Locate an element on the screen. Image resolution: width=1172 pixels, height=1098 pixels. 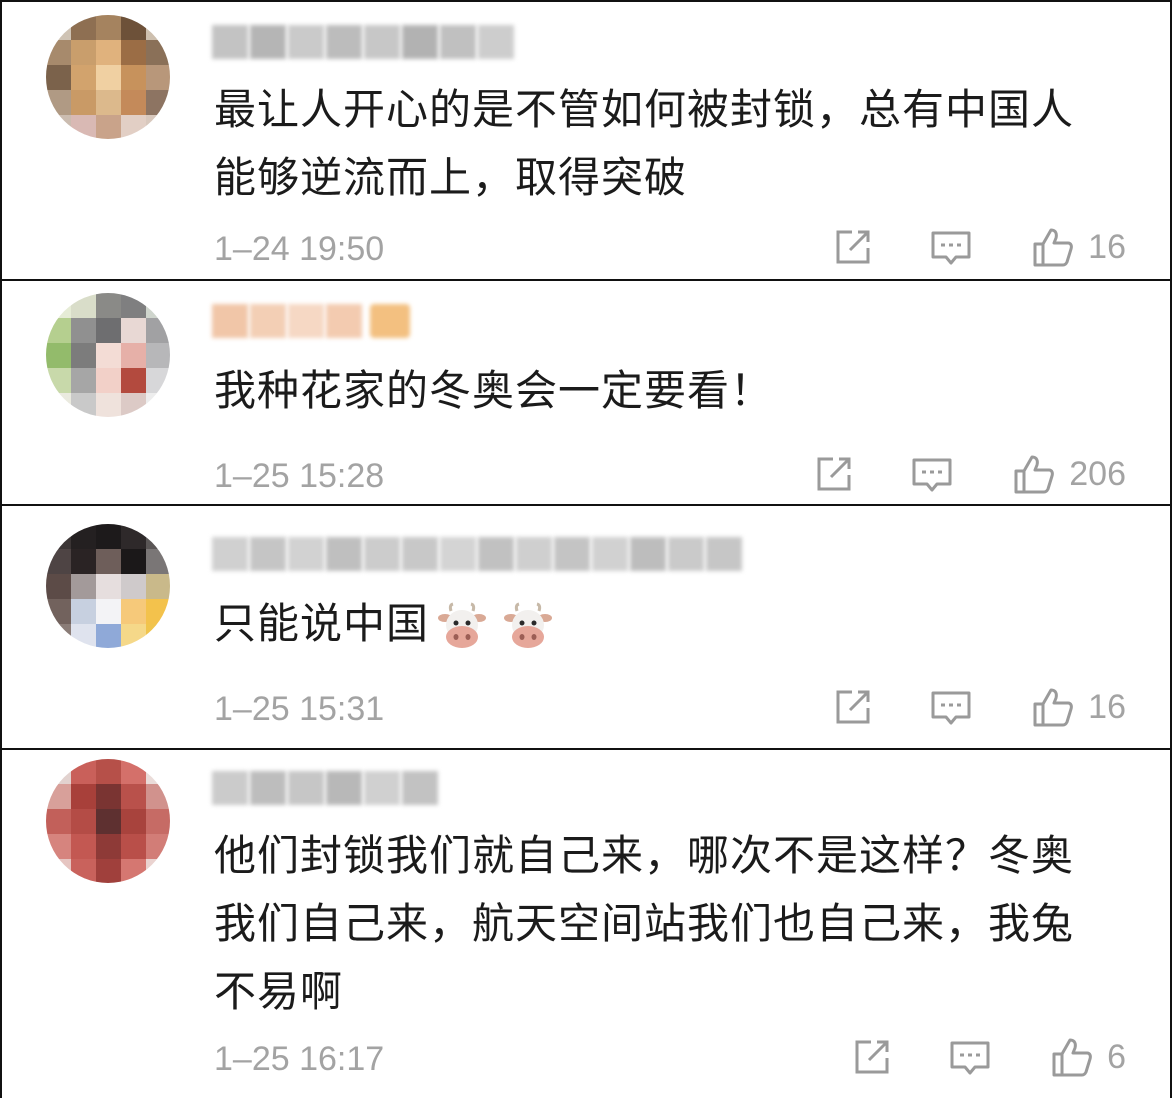
comment-text-line: 我种花家的冬奥会一定要看！ is located at coordinates (494, 390).